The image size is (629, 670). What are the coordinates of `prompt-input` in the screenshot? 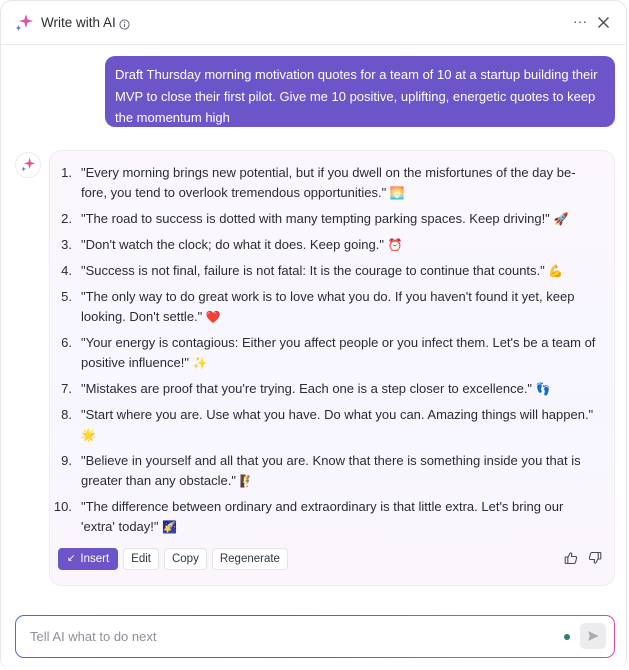 It's located at (280, 636).